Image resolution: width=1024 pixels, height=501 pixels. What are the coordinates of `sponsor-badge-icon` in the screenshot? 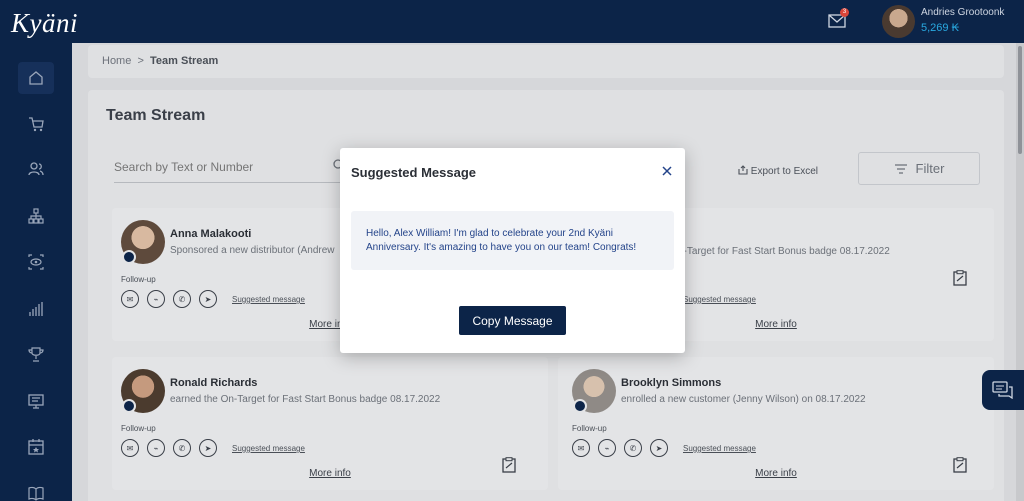 It's located at (129, 257).